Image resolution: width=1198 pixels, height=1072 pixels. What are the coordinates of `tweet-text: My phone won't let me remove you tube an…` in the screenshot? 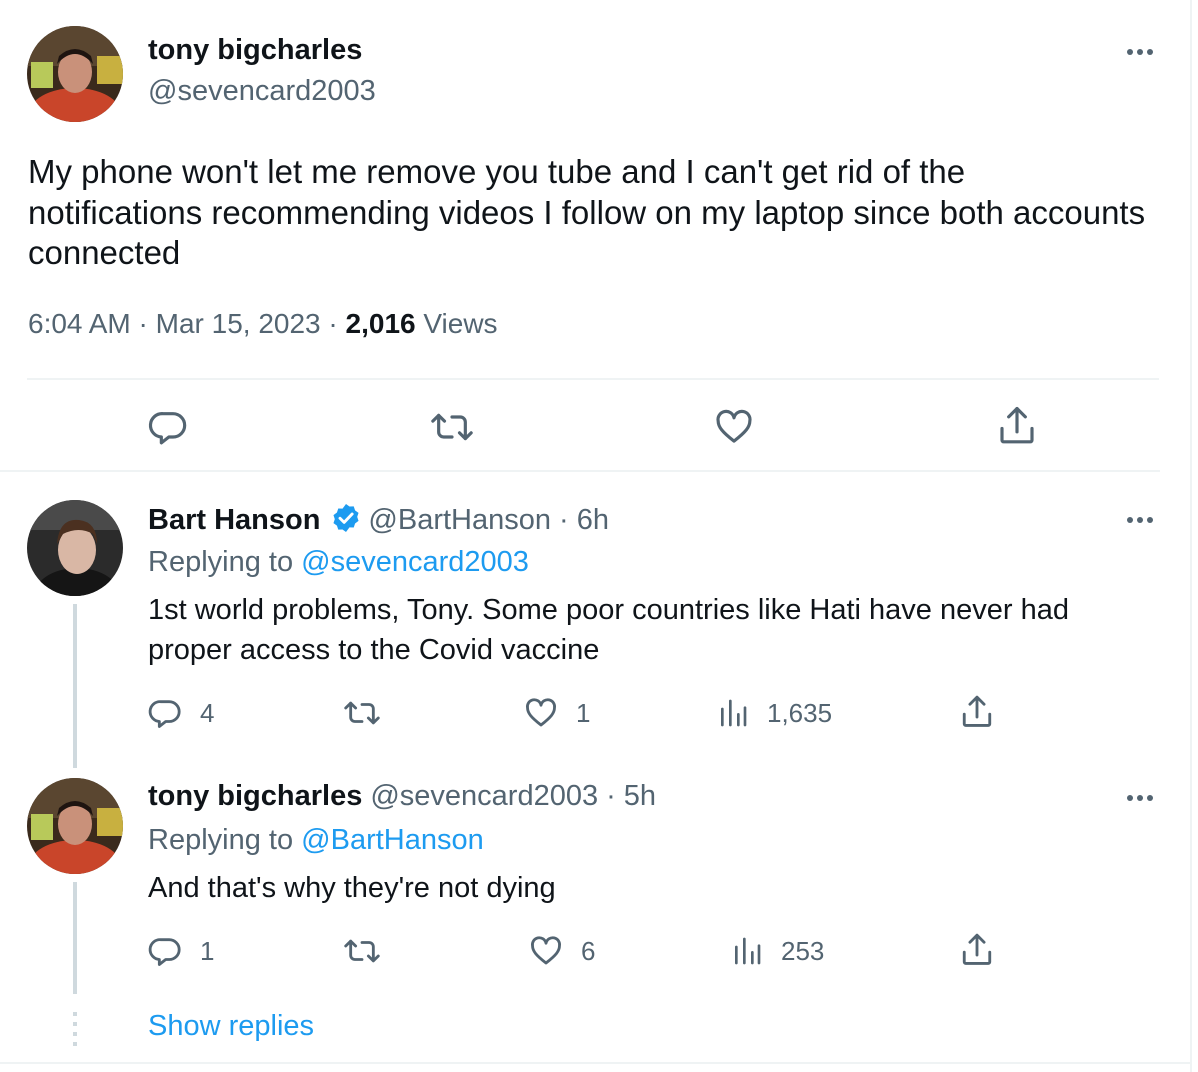 It's located at (587, 212).